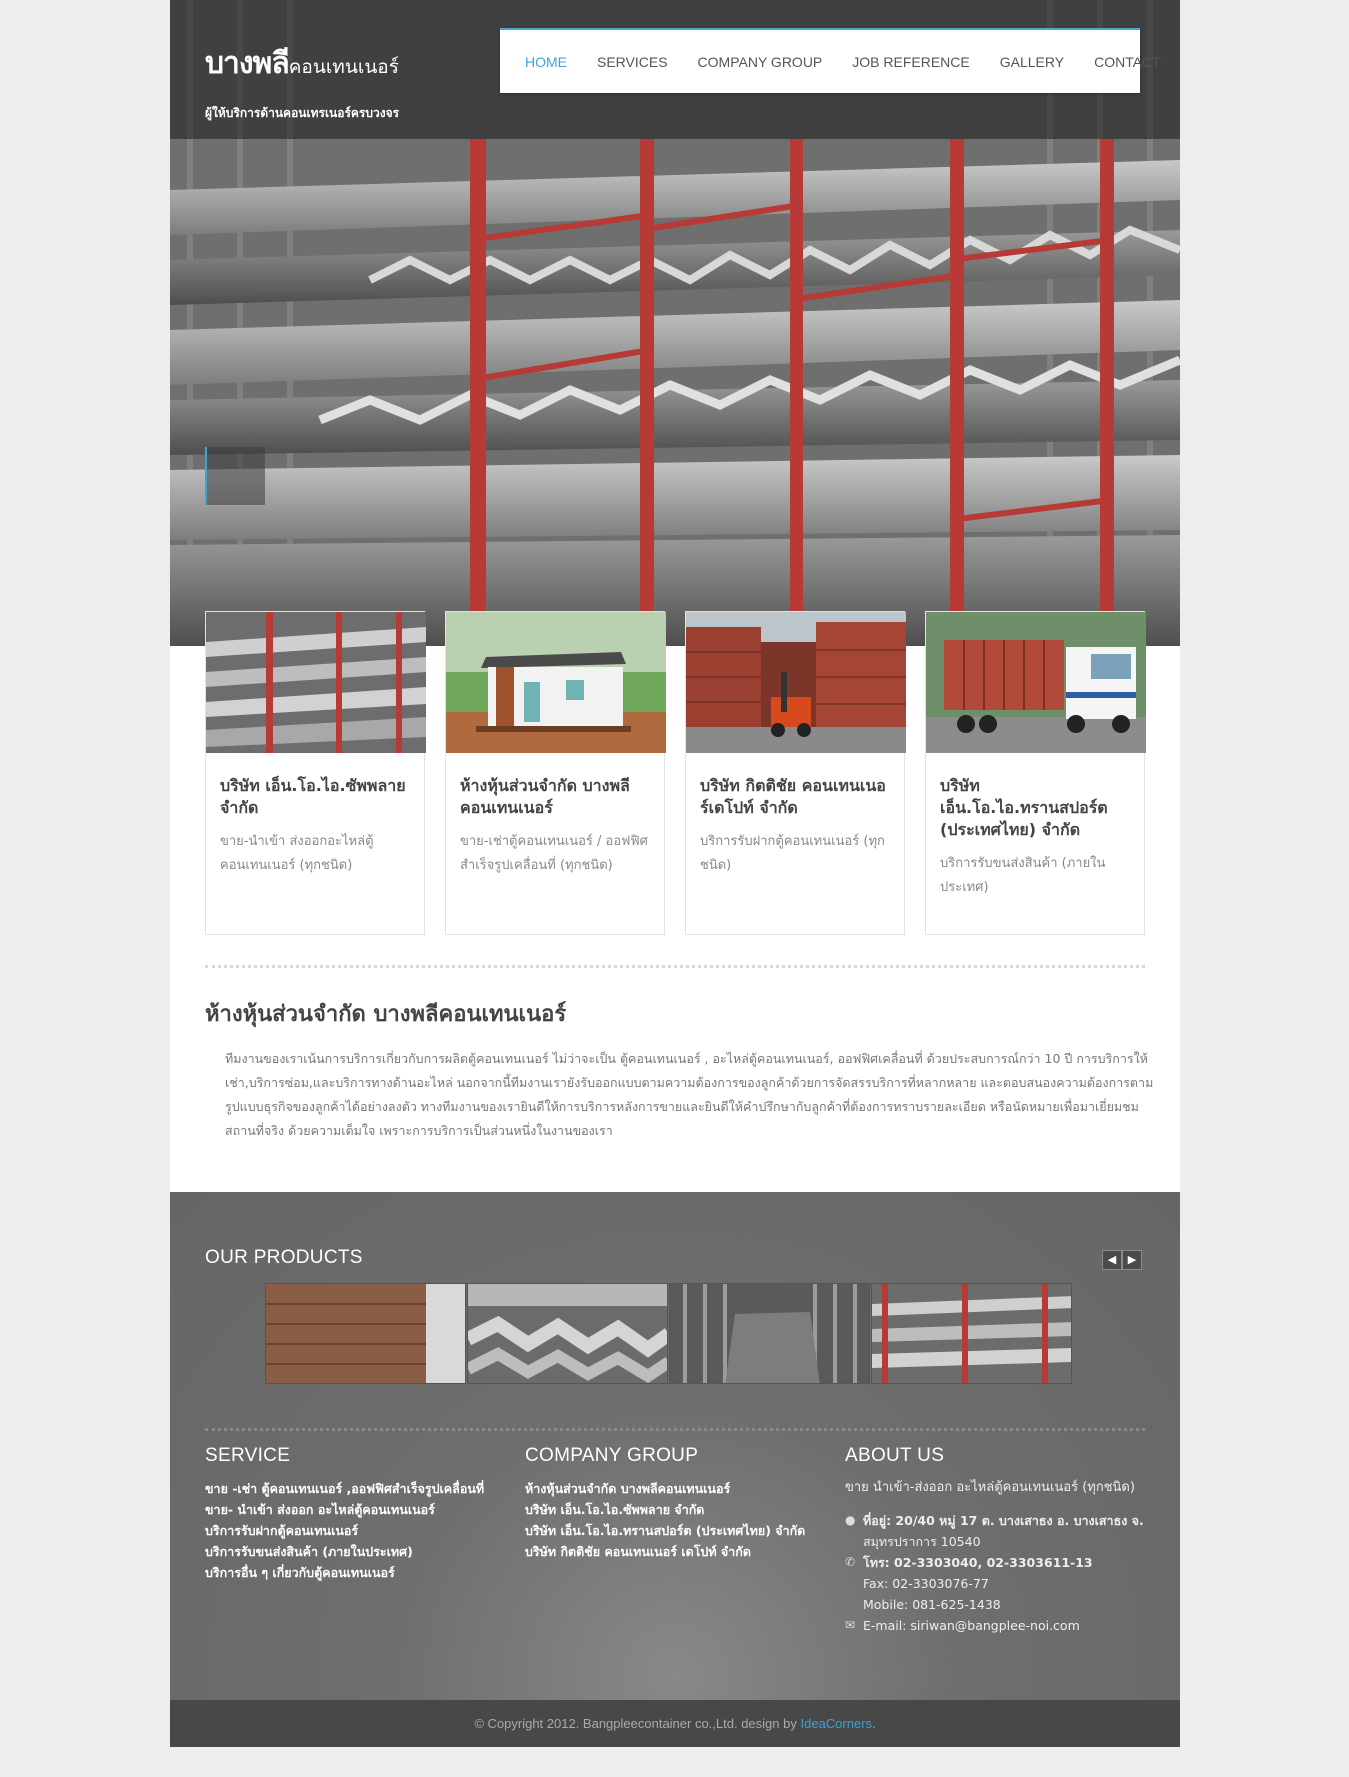 This screenshot has width=1349, height=1777. What do you see at coordinates (1036, 682) in the screenshot?
I see `card-image-truck` at bounding box center [1036, 682].